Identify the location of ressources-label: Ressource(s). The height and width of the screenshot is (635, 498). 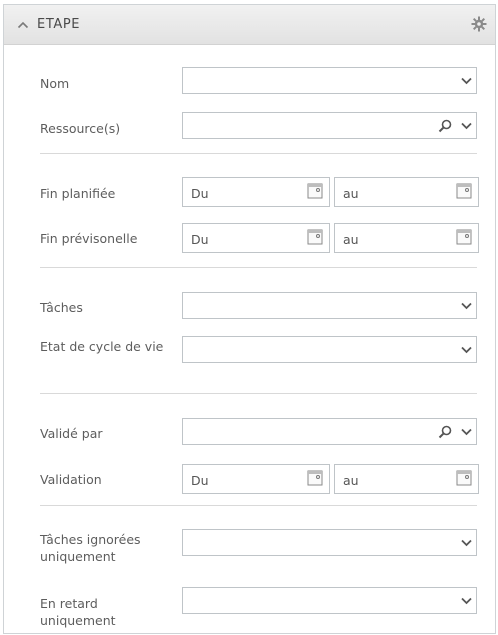
(80, 128).